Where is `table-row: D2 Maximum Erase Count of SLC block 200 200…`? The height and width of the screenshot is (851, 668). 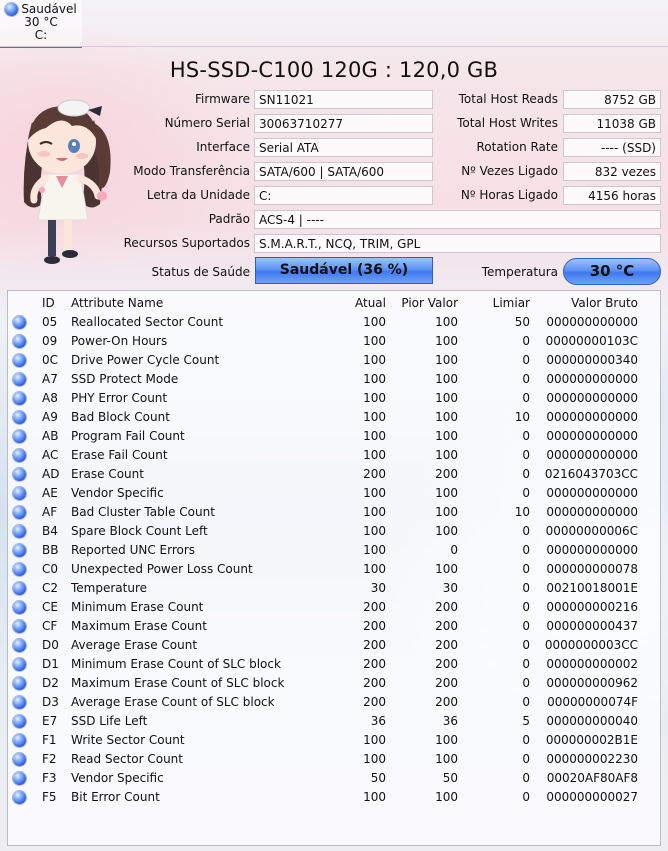
table-row: D2 Maximum Erase Count of SLC block 200 200… is located at coordinates (334, 683).